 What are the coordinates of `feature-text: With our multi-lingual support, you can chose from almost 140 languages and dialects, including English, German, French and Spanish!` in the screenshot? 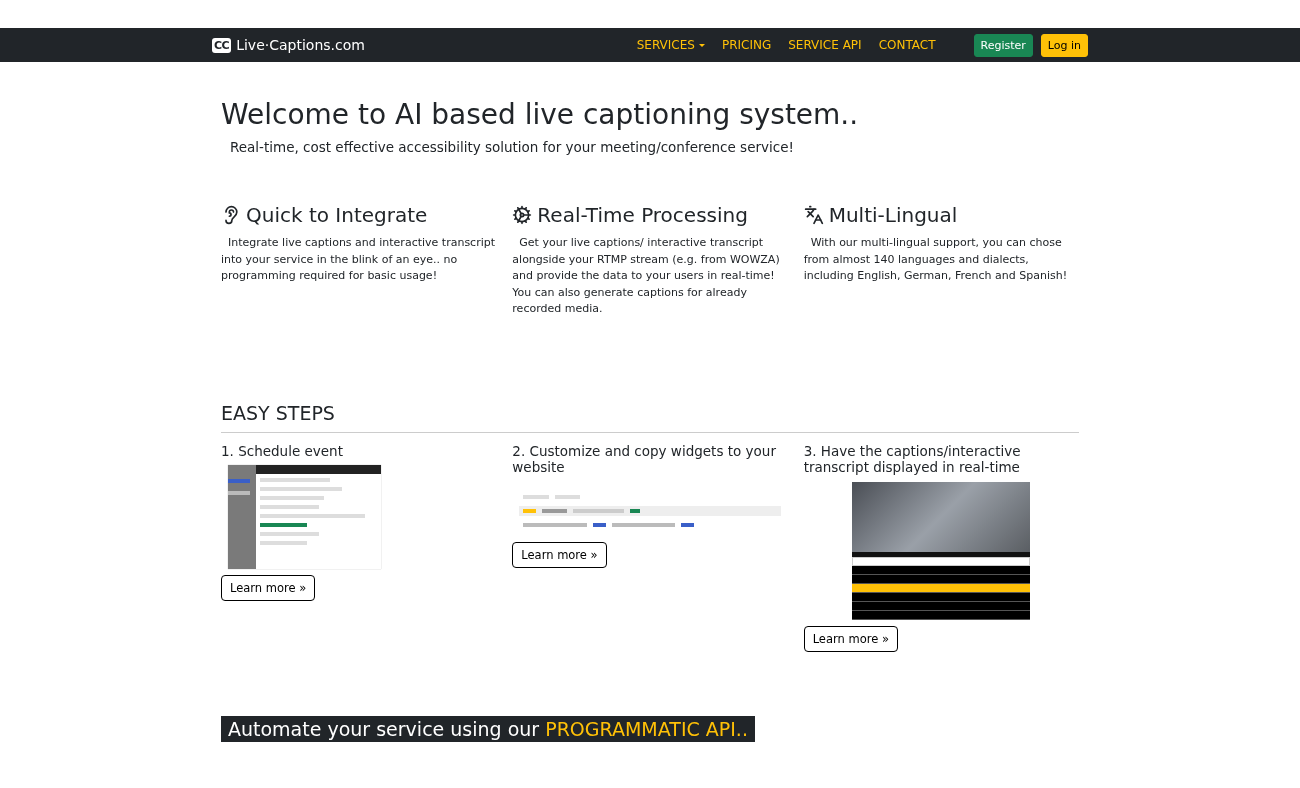 It's located at (936, 259).